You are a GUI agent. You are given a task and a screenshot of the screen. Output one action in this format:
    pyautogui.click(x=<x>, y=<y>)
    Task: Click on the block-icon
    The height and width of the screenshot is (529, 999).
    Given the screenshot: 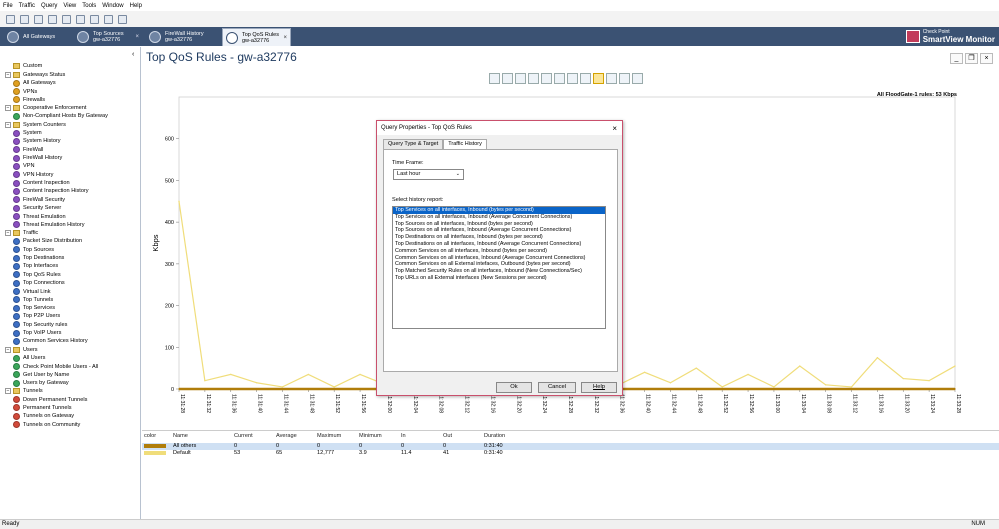 What is the action you would take?
    pyautogui.click(x=94, y=19)
    